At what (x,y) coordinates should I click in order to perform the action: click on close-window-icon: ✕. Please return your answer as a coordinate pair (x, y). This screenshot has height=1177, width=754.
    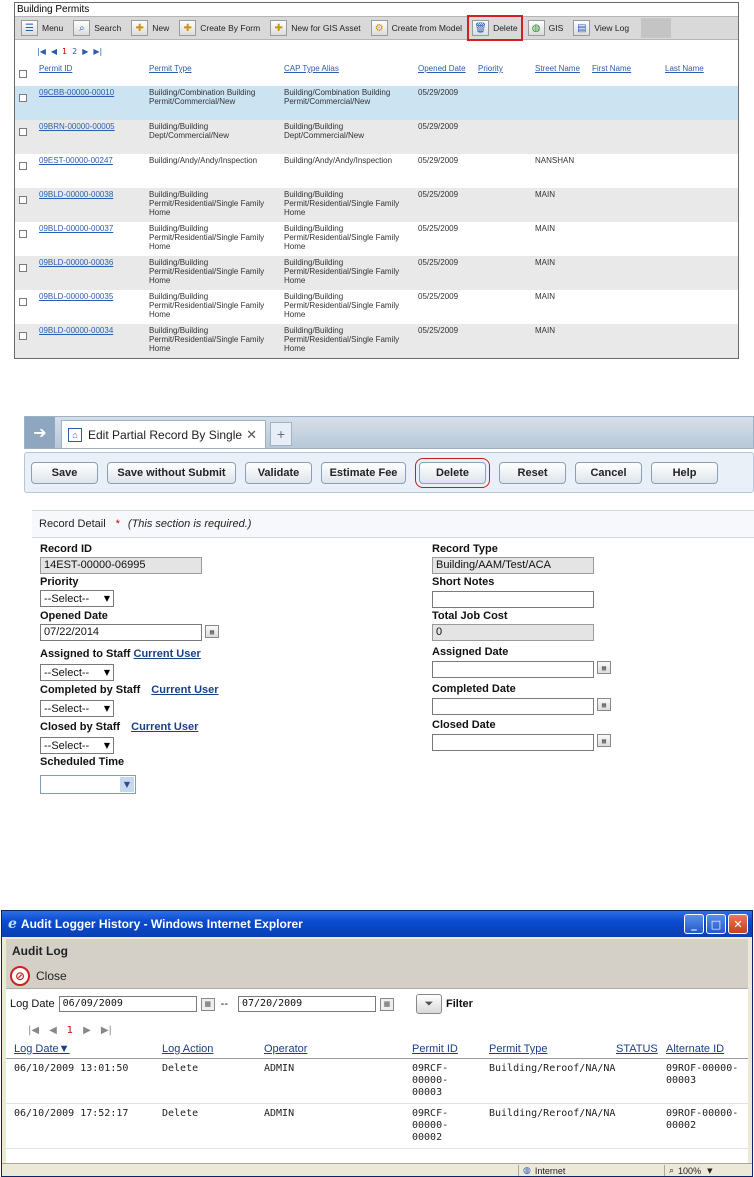
    Looking at the image, I should click on (738, 924).